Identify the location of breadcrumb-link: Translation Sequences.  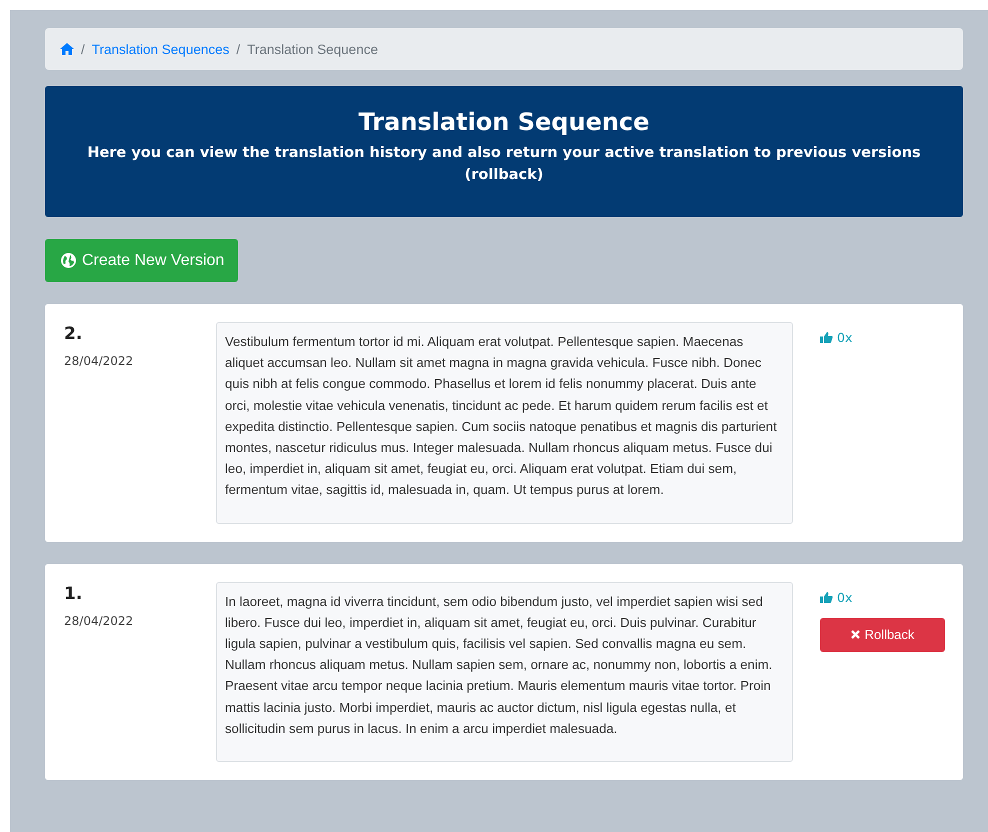
(161, 49).